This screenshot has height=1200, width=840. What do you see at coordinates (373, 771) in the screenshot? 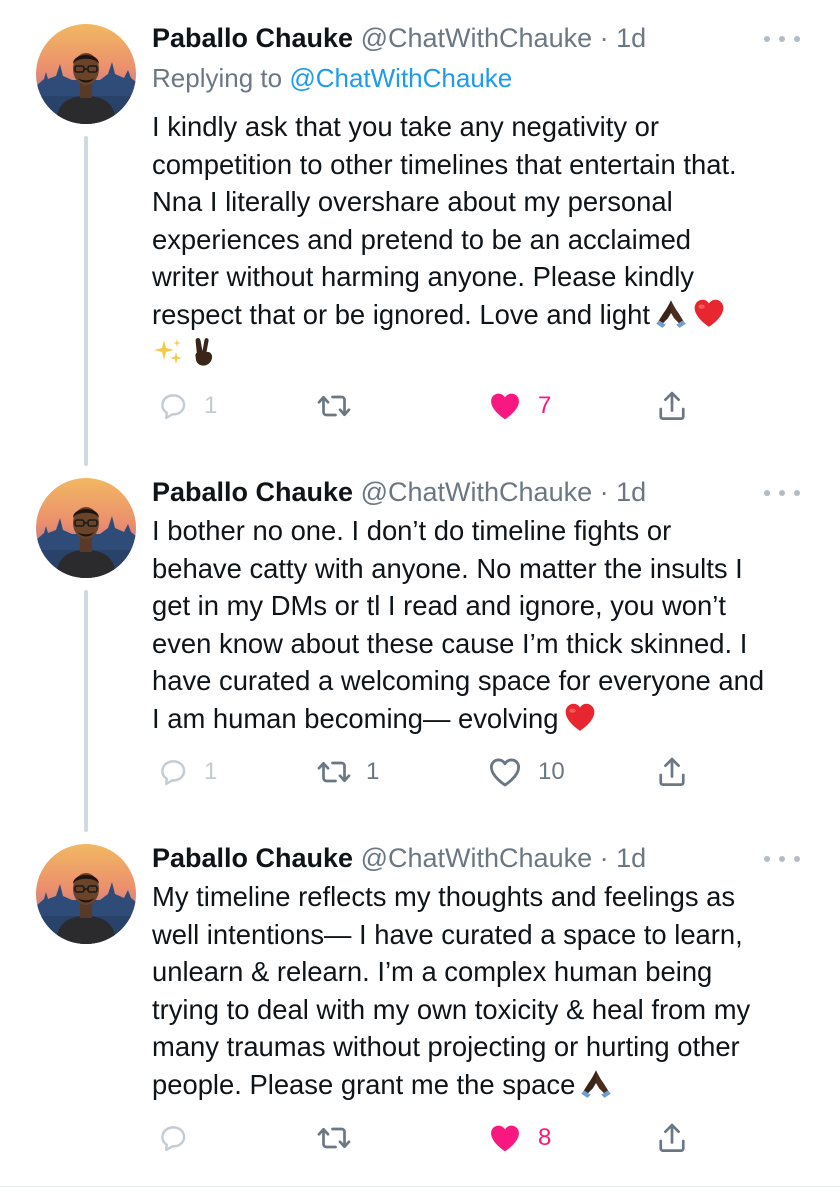
I see `retweet-count: 1` at bounding box center [373, 771].